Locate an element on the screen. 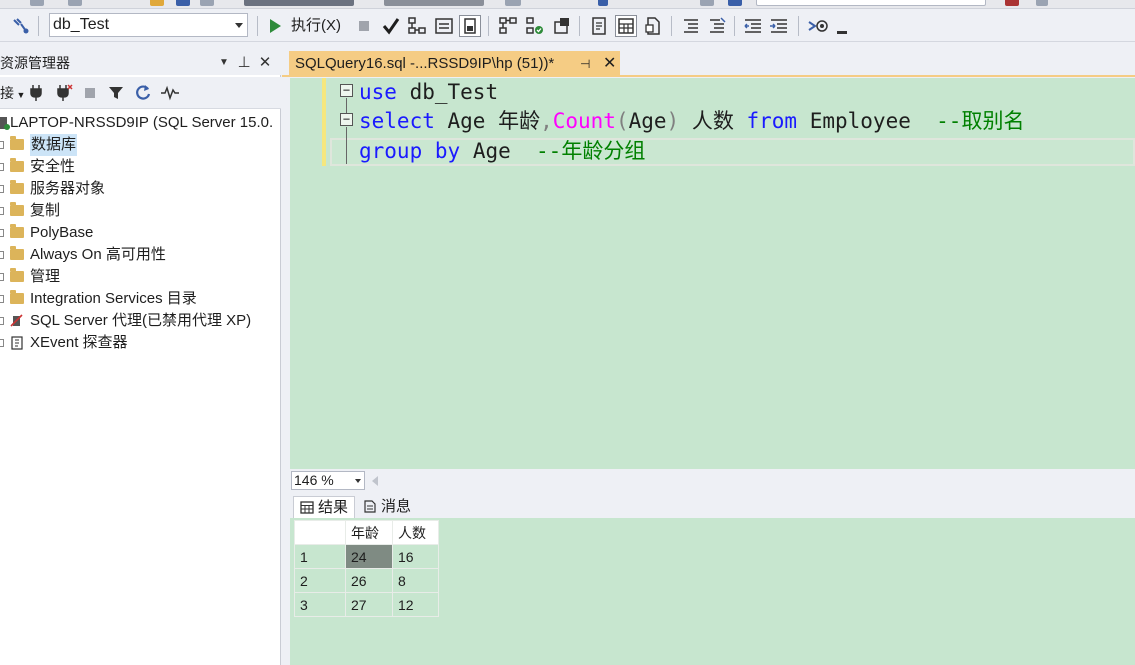  grid-cell: 24 is located at coordinates (369, 556).